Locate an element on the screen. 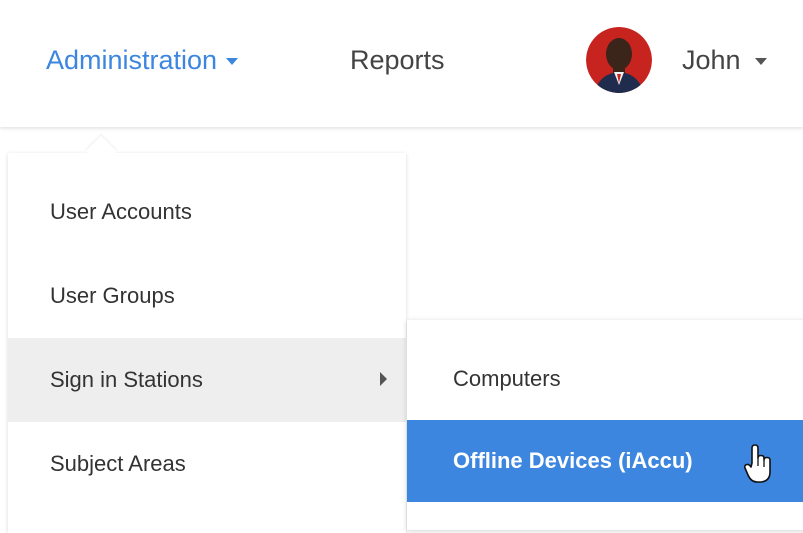 This screenshot has height=533, width=803. submenu-item-computers: Computers is located at coordinates (605, 379).